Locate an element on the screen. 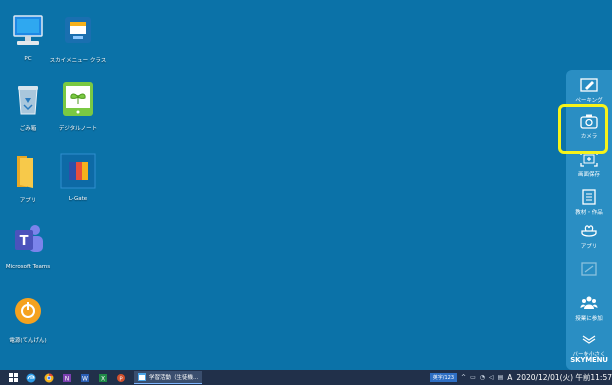 This screenshot has width=612, height=385. desktop-icon-lgate: L-Gate is located at coordinates (78, 177).